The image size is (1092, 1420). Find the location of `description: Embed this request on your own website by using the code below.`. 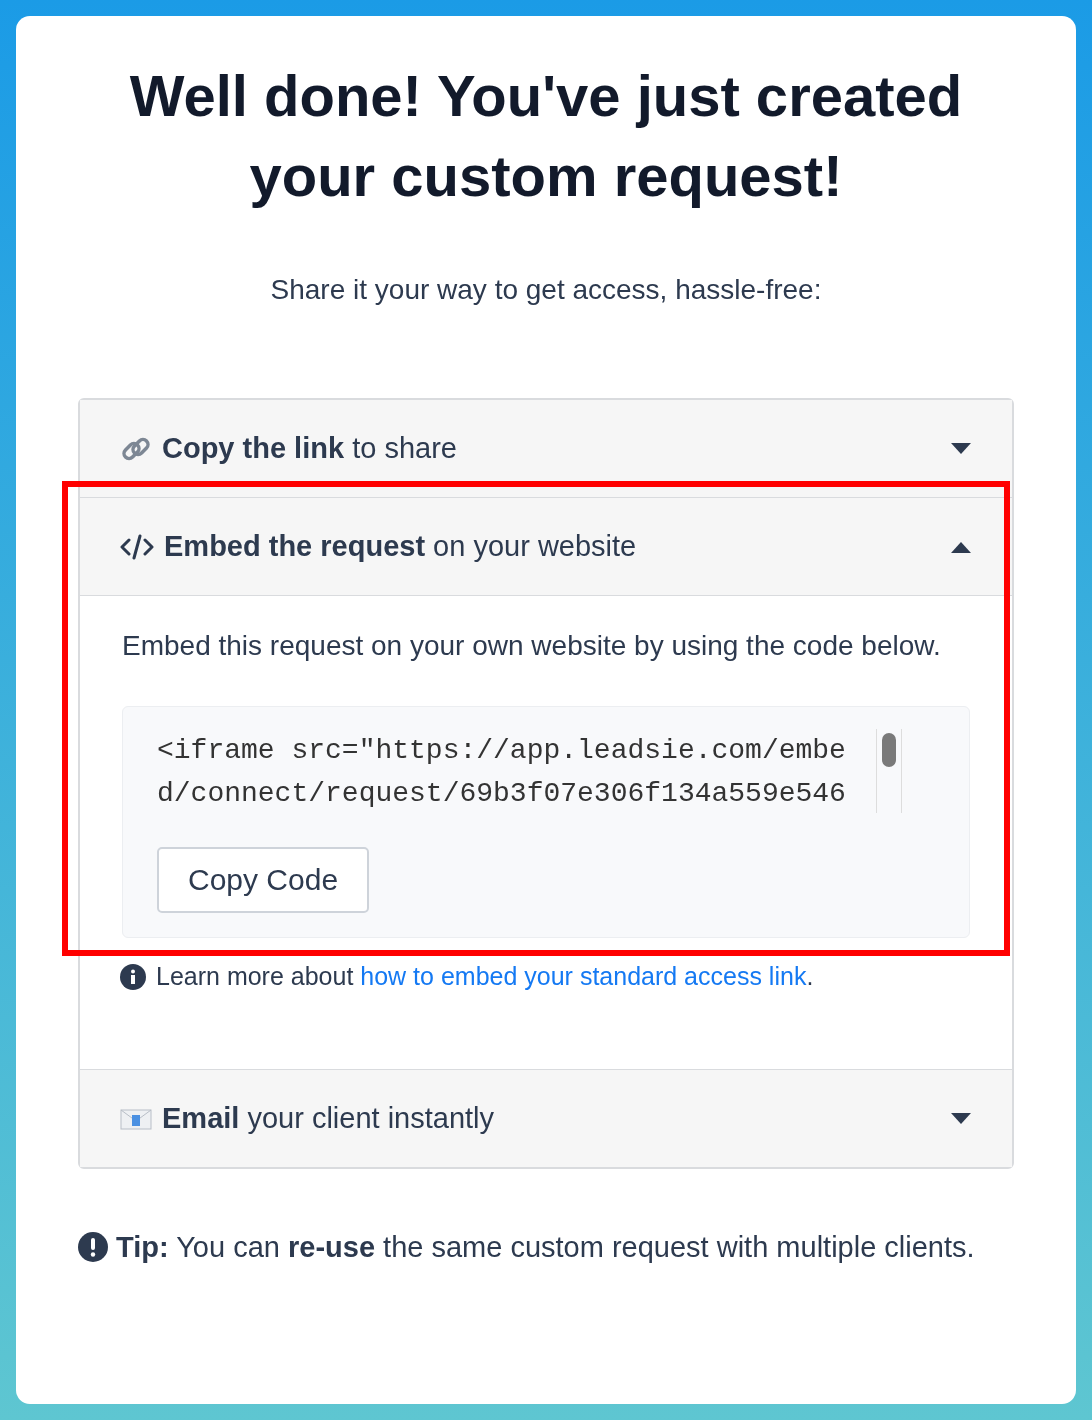

description: Embed this request on your own website by using the code below. is located at coordinates (532, 646).